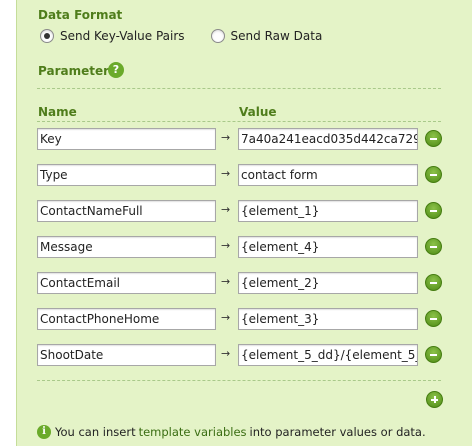 This screenshot has height=446, width=472. I want to click on parameter-name-input: ContactNameFull, so click(126, 211).